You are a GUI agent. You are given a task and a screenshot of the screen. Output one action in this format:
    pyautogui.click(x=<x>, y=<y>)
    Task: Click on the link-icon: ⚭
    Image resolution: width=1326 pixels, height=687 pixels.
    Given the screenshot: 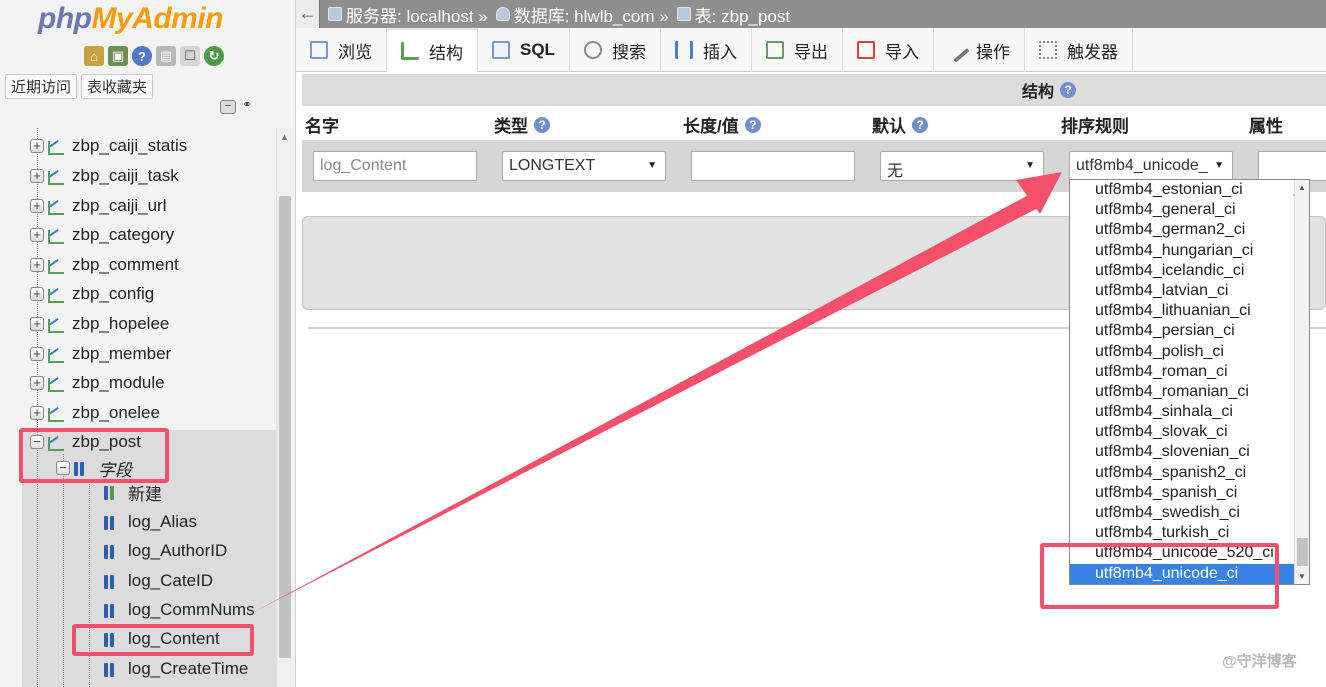 What is the action you would take?
    pyautogui.click(x=247, y=107)
    